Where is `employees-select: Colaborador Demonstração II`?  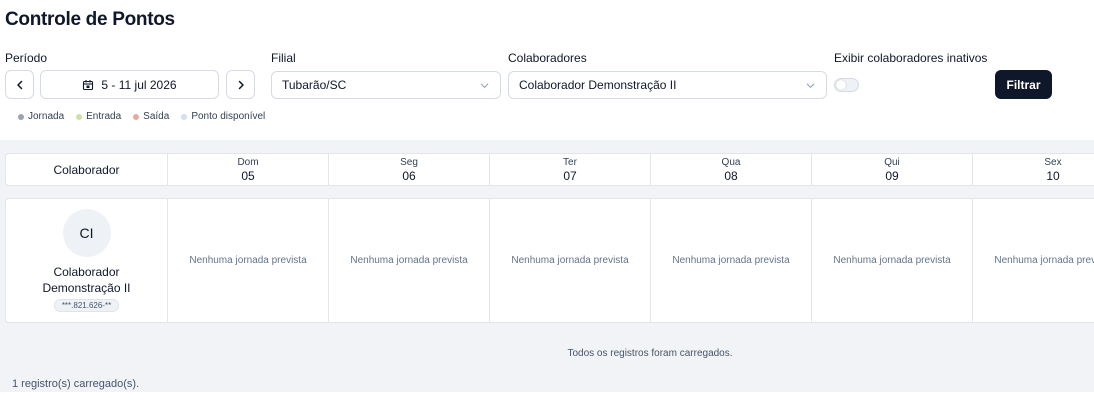
employees-select: Colaborador Demonstração II is located at coordinates (667, 85).